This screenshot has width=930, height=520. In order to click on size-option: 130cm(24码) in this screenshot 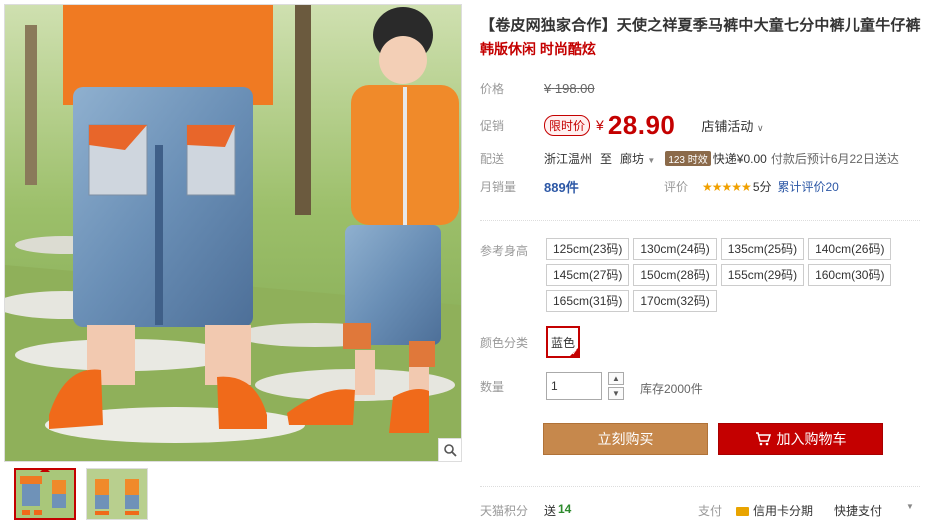, I will do `click(675, 249)`.